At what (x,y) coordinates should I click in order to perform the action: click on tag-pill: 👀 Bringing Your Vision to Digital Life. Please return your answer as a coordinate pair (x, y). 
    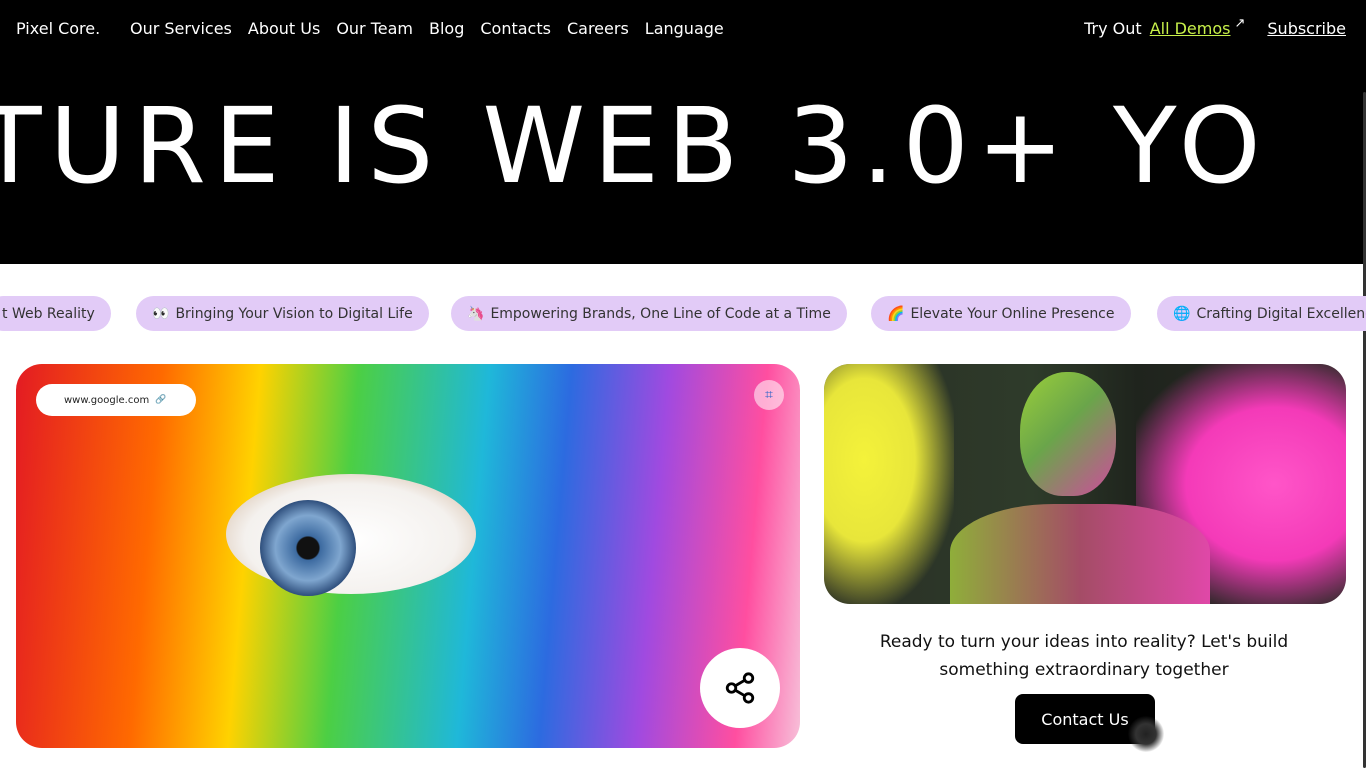
    Looking at the image, I should click on (282, 313).